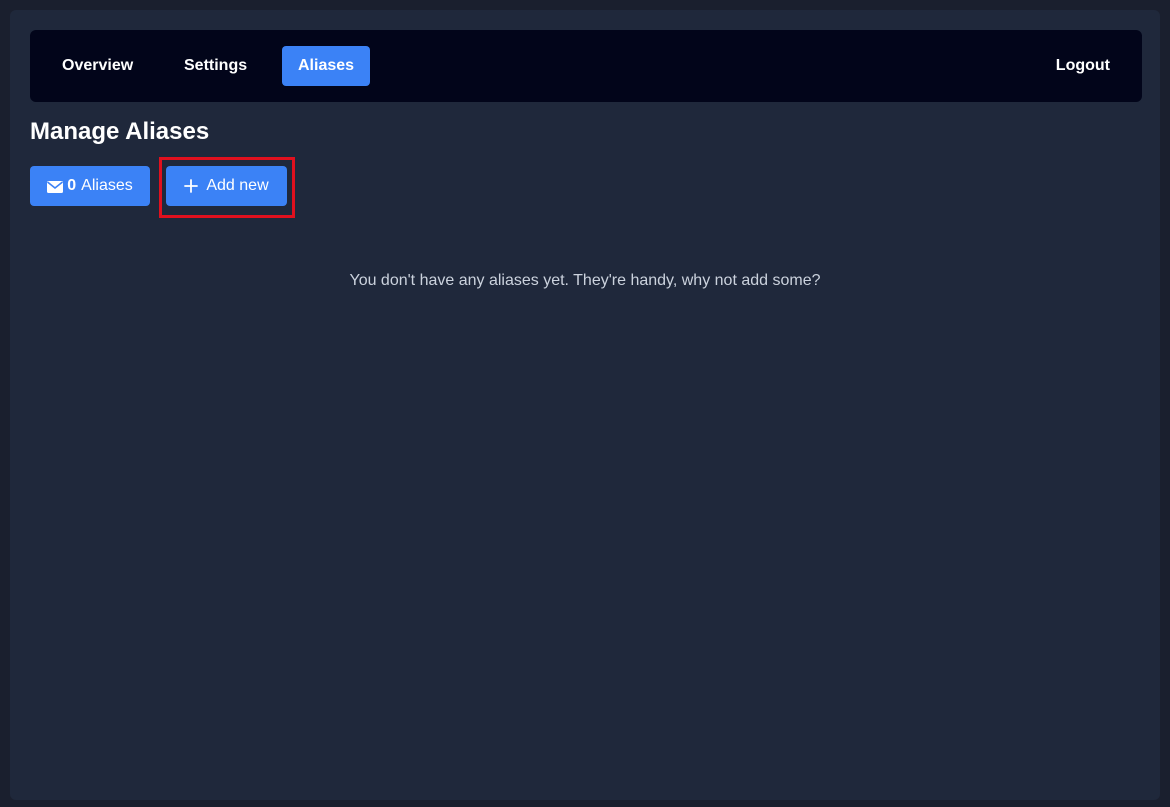 The image size is (1170, 807). I want to click on add-new-button: Add new, so click(226, 186).